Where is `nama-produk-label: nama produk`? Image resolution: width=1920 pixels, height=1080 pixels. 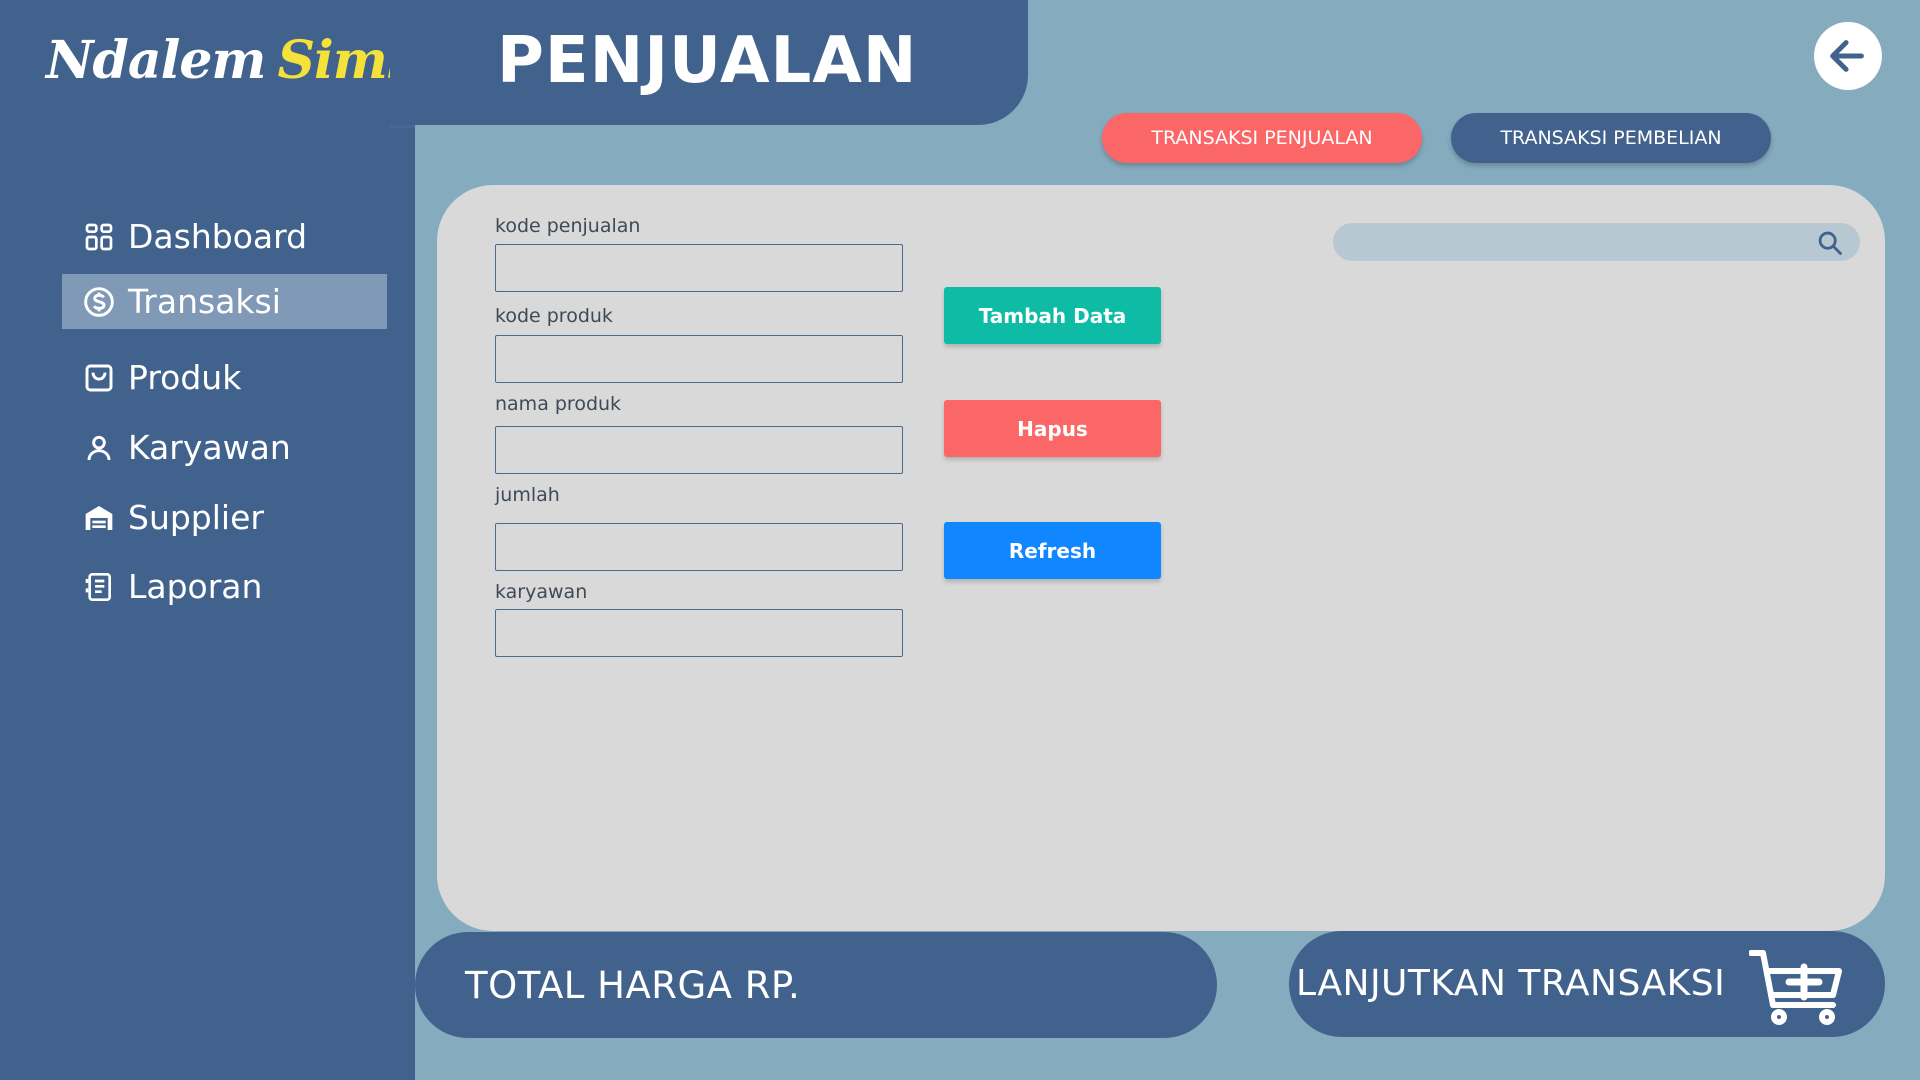 nama-produk-label: nama produk is located at coordinates (558, 404).